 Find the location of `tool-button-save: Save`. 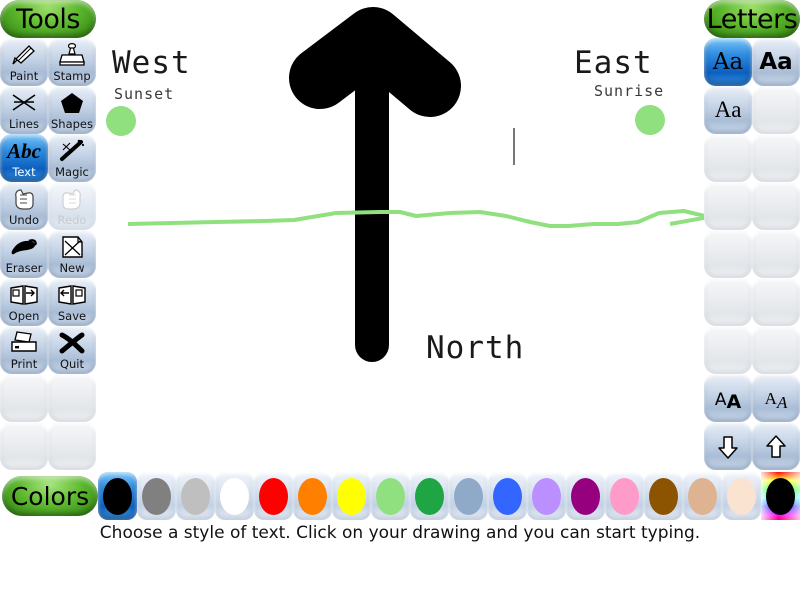

tool-button-save: Save is located at coordinates (72, 302).